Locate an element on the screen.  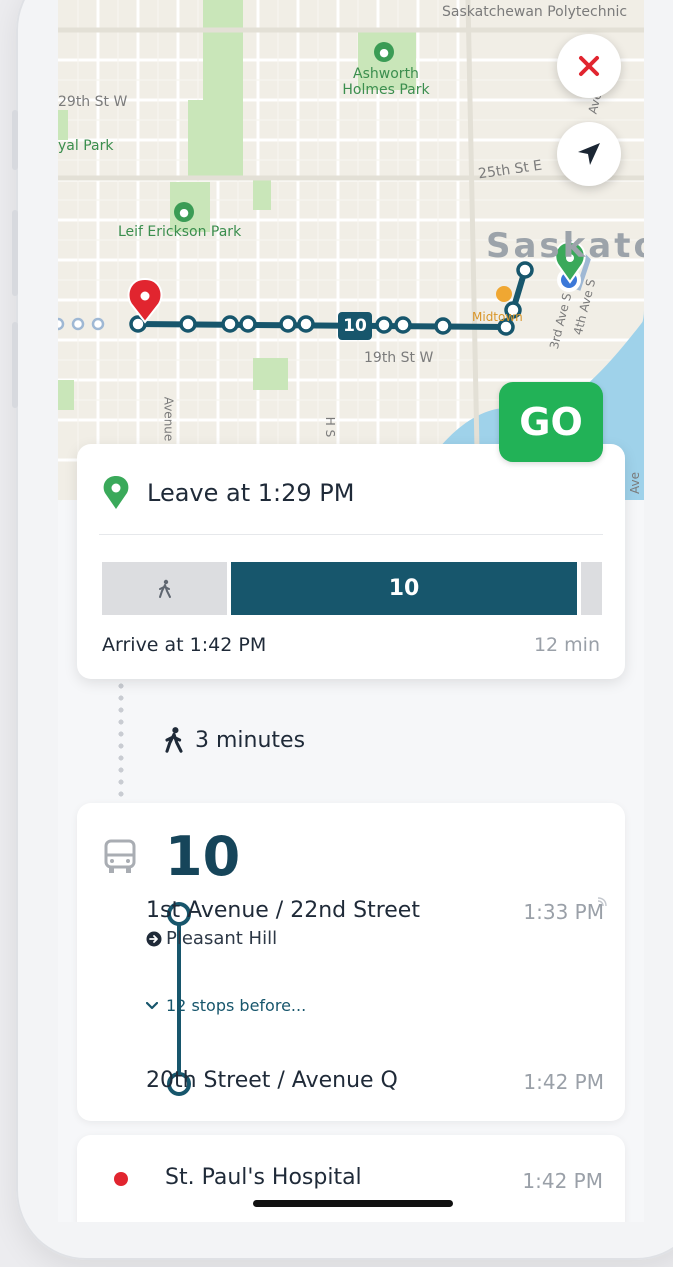
route-direction: Pleasant Hill is located at coordinates (211, 938).